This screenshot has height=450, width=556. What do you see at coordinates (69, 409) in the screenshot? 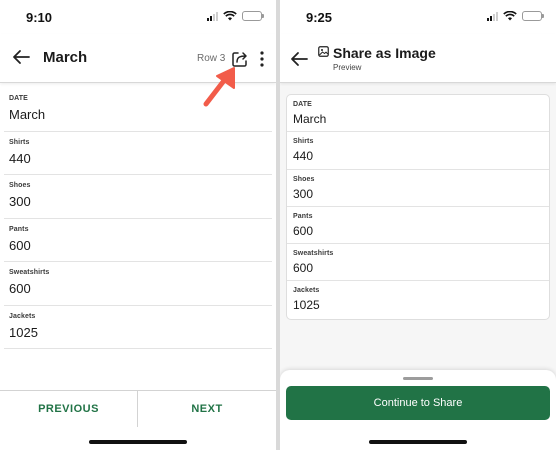
I see `previous-button: PREVIOUS` at bounding box center [69, 409].